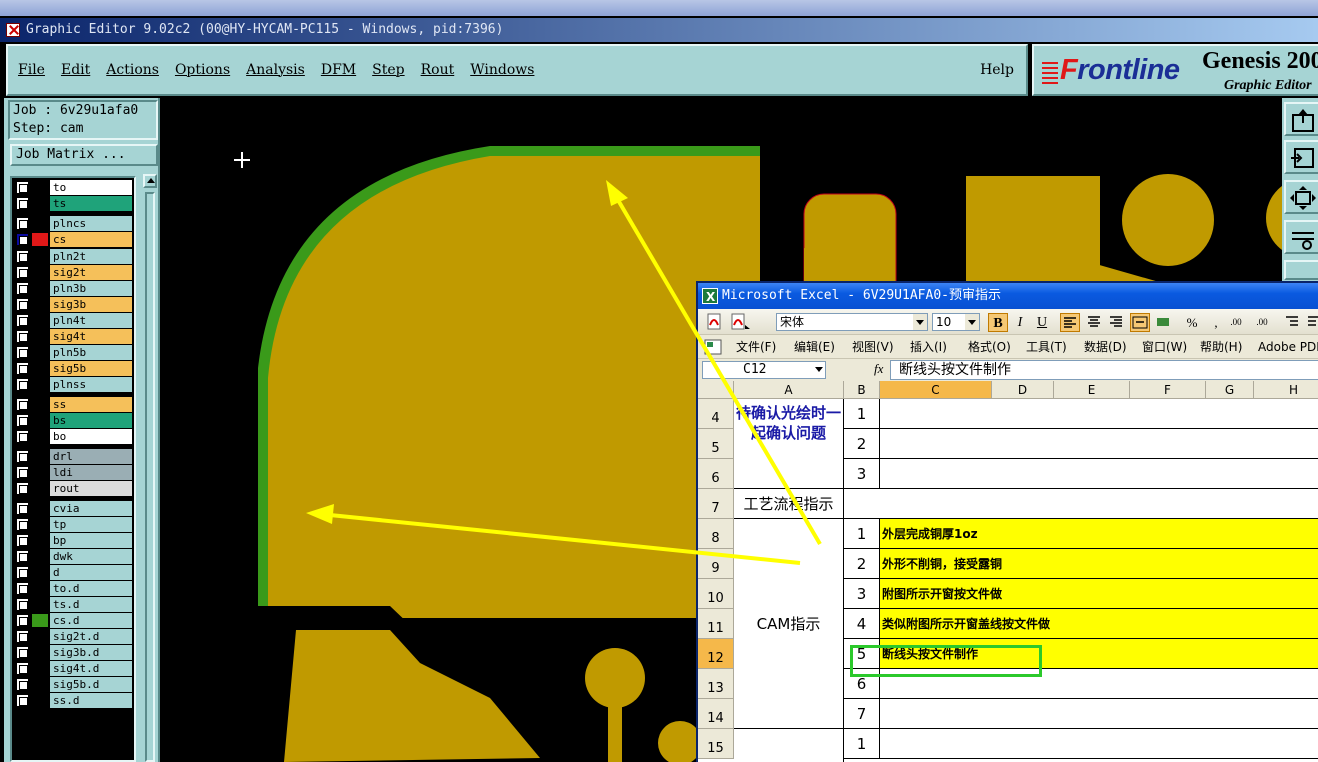 The width and height of the screenshot is (1318, 762). Describe the element at coordinates (716, 684) in the screenshot. I see `row-header: 13` at that location.